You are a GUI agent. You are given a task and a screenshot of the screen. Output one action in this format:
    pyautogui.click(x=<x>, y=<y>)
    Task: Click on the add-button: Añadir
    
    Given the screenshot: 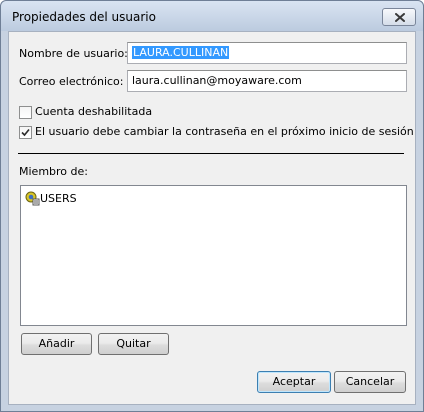 What is the action you would take?
    pyautogui.click(x=56, y=344)
    